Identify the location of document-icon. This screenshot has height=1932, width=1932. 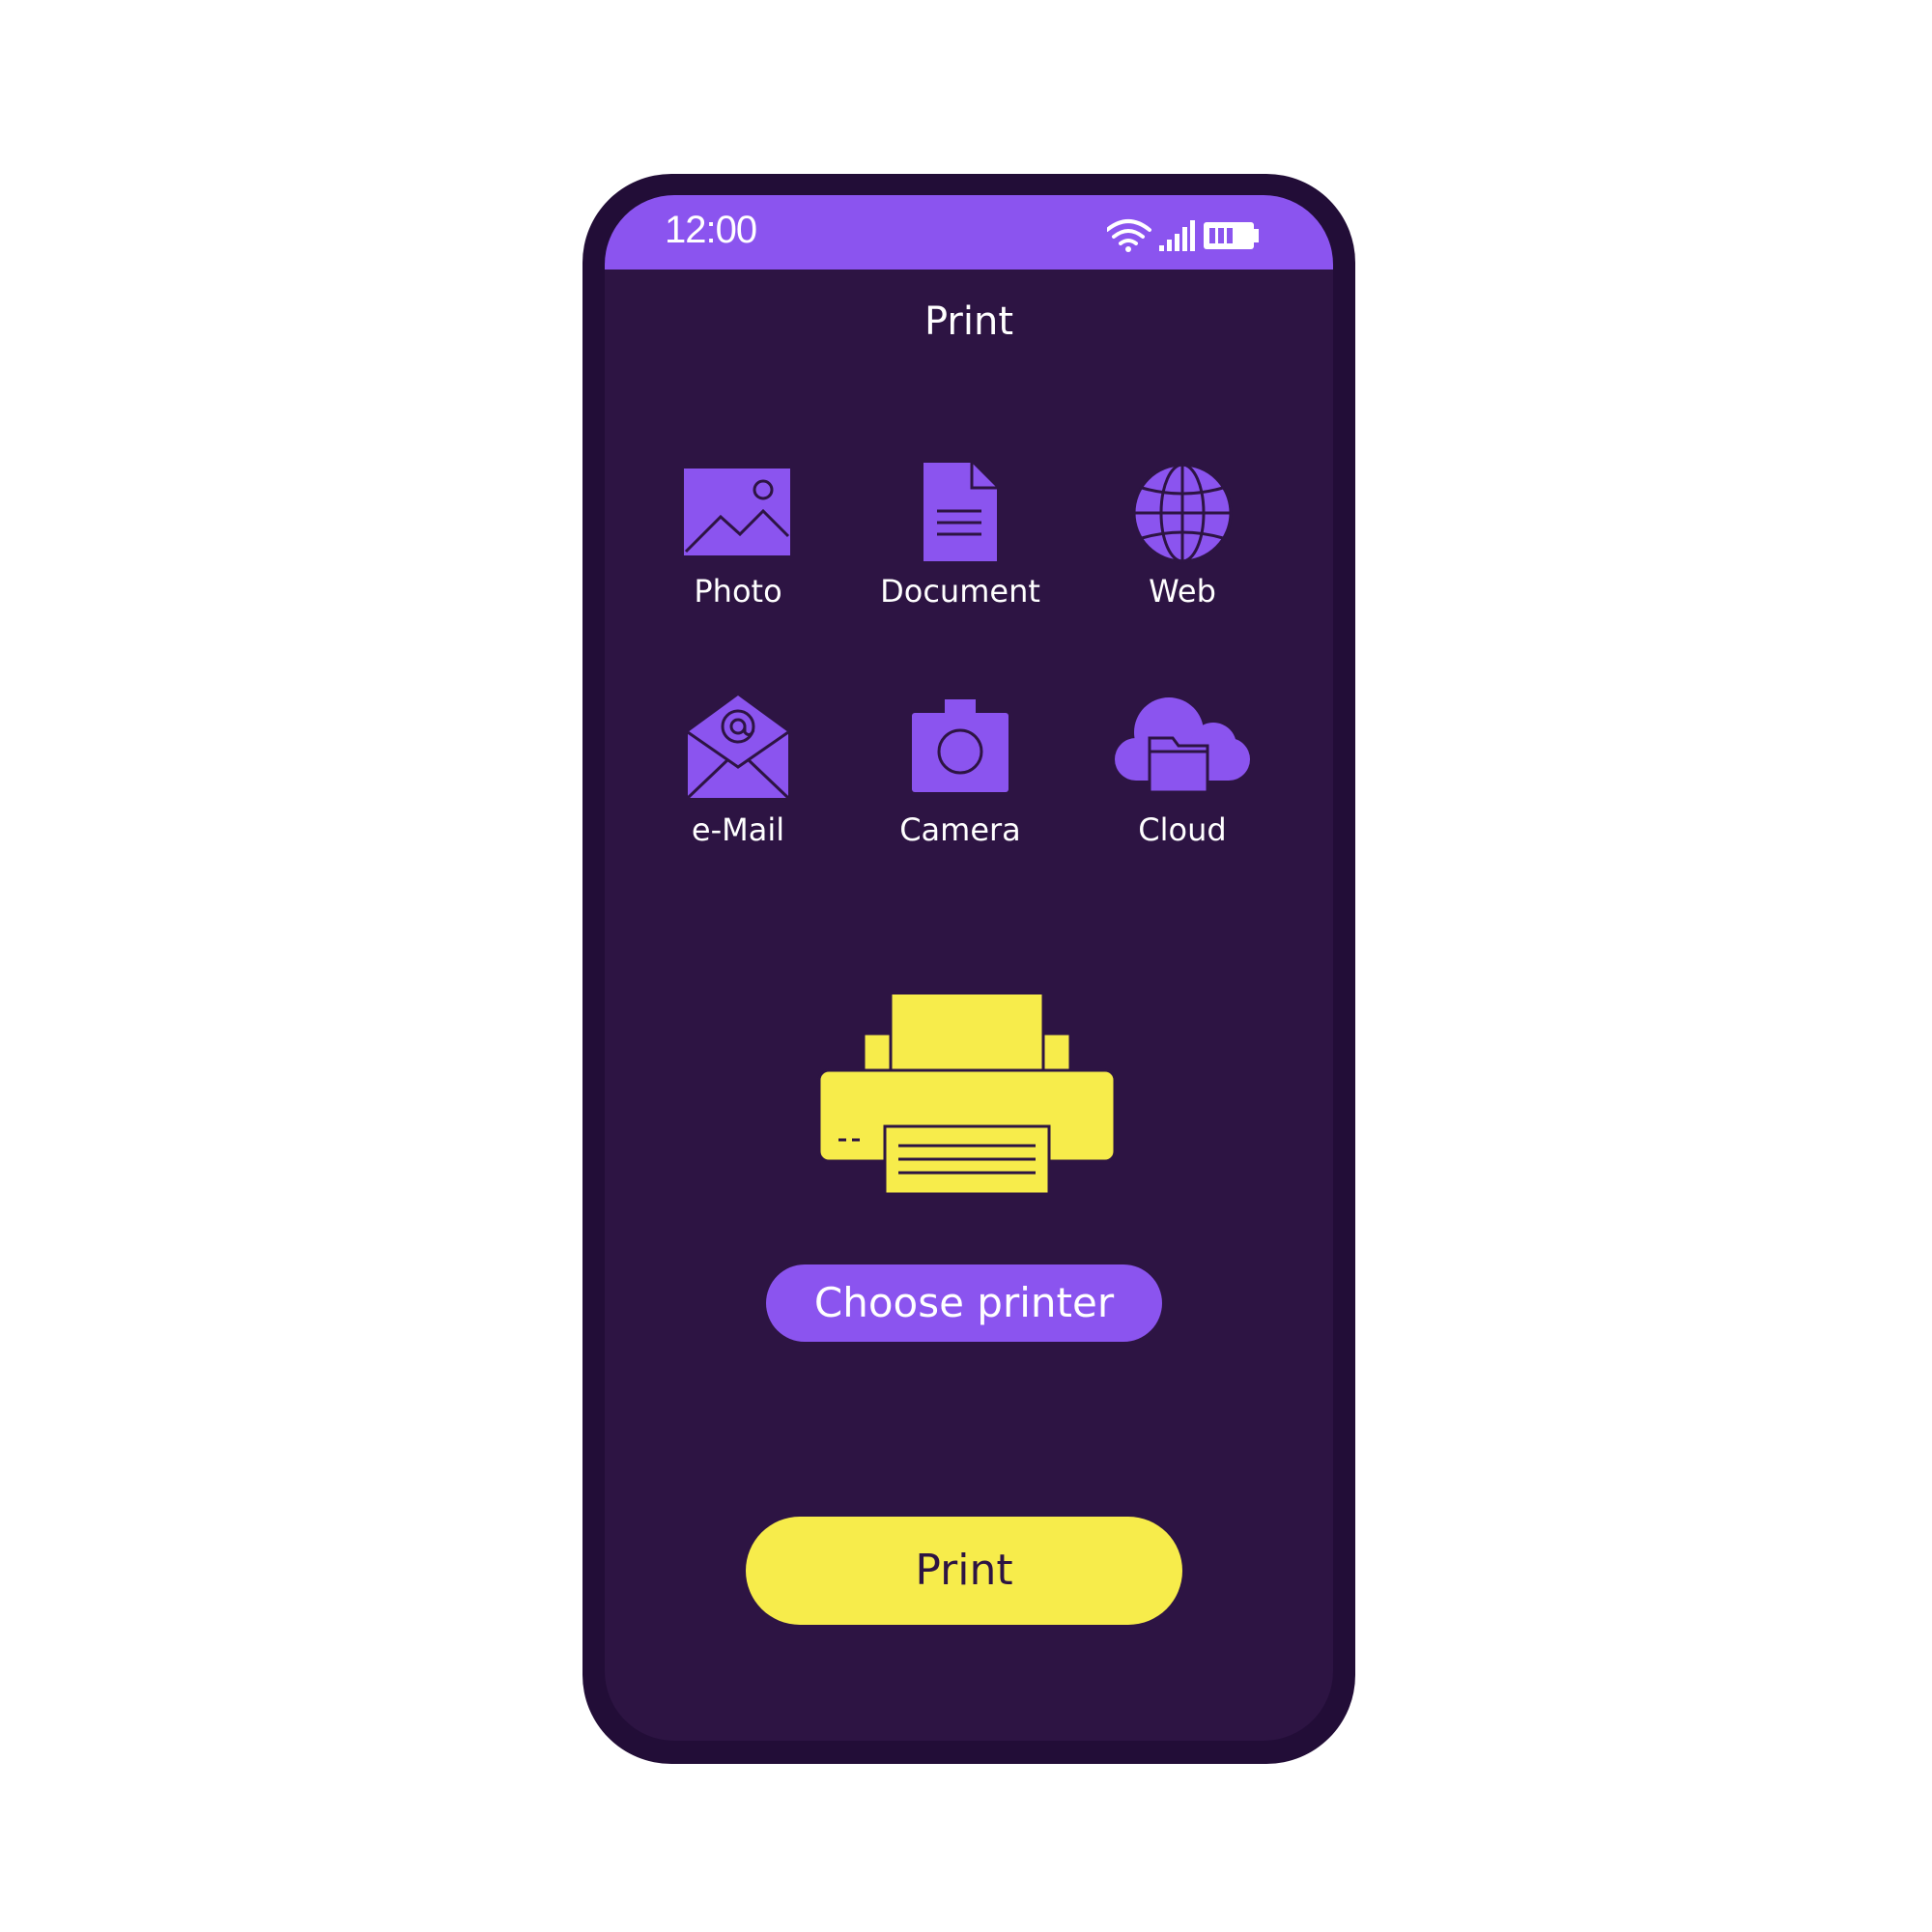
(960, 512).